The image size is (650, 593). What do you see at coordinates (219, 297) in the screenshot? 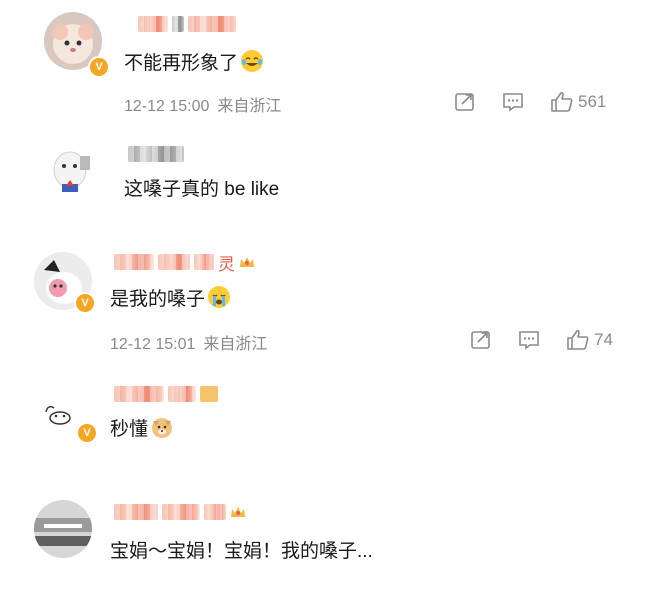
I see `crying-emoji-icon` at bounding box center [219, 297].